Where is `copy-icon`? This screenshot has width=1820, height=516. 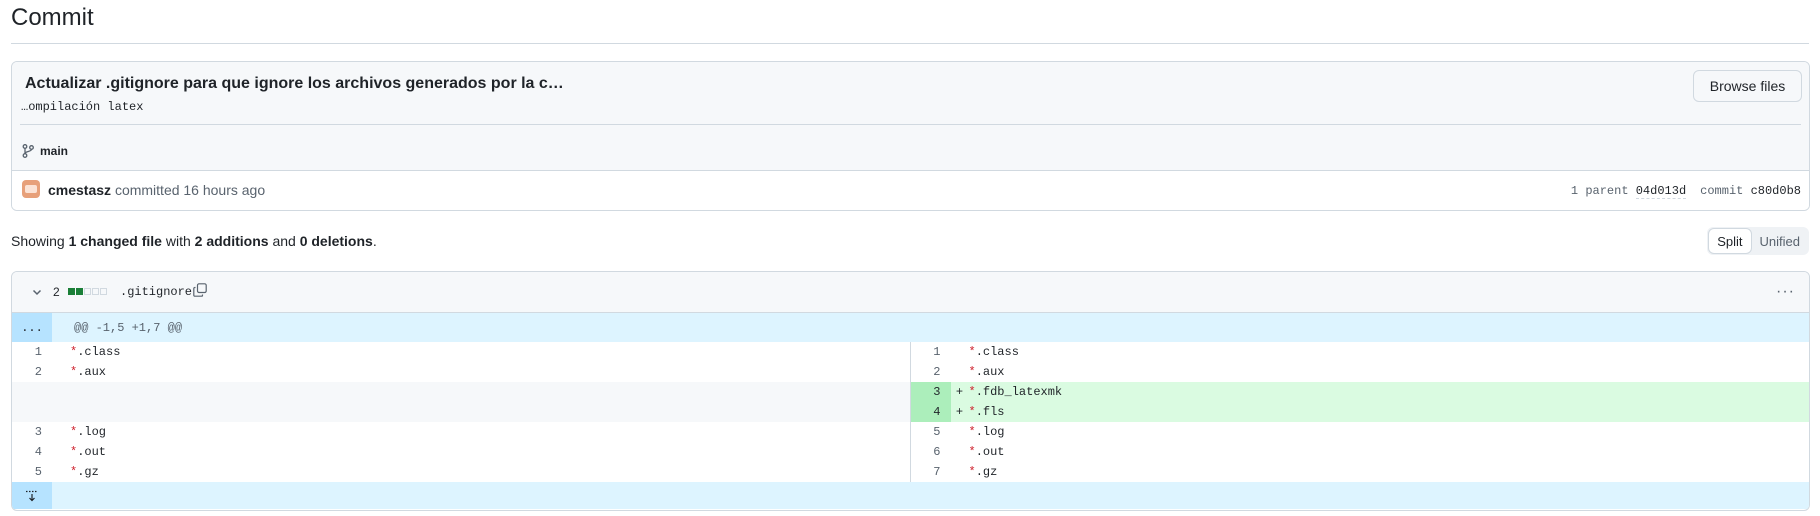 copy-icon is located at coordinates (200, 291).